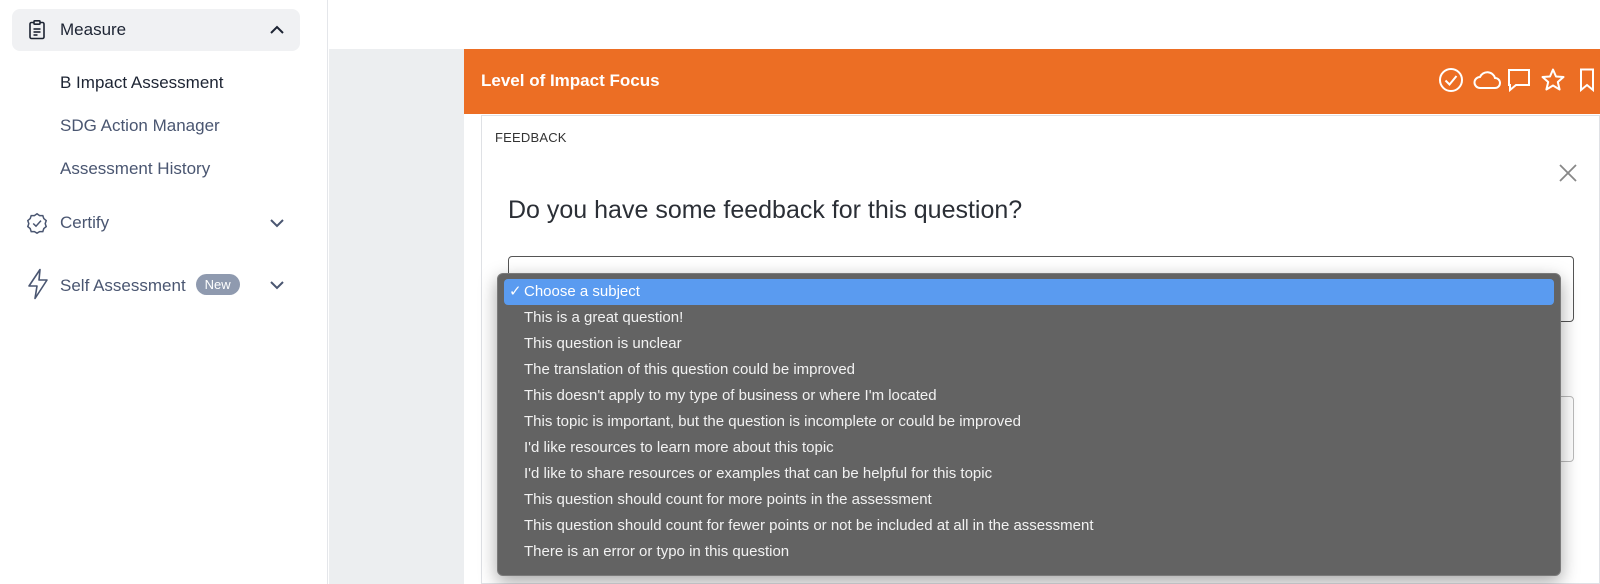  I want to click on nav-certify: Certify, so click(156, 223).